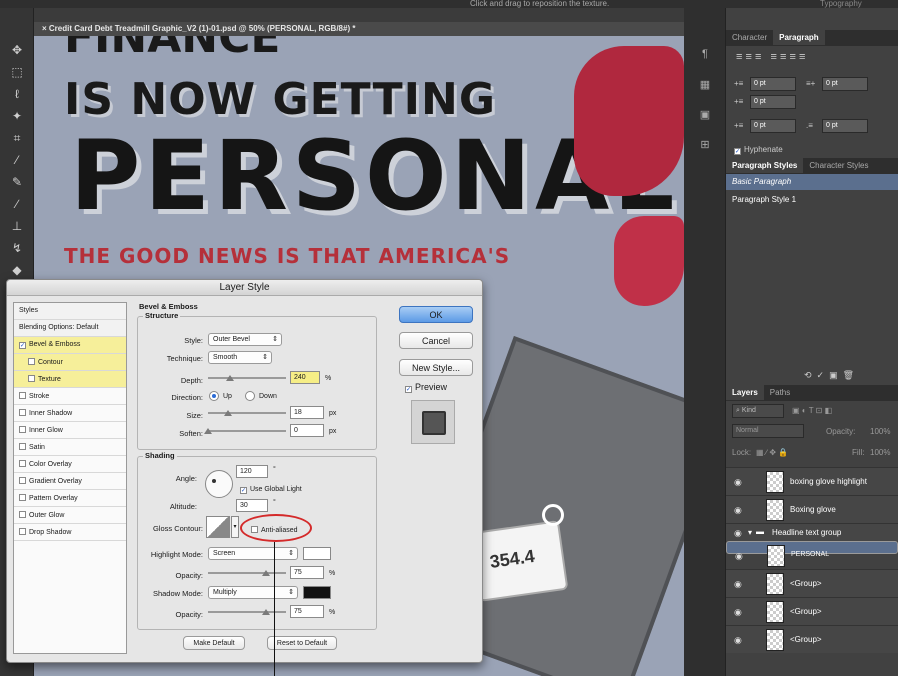 The width and height of the screenshot is (898, 676). I want to click on soften-slider, so click(247, 431).